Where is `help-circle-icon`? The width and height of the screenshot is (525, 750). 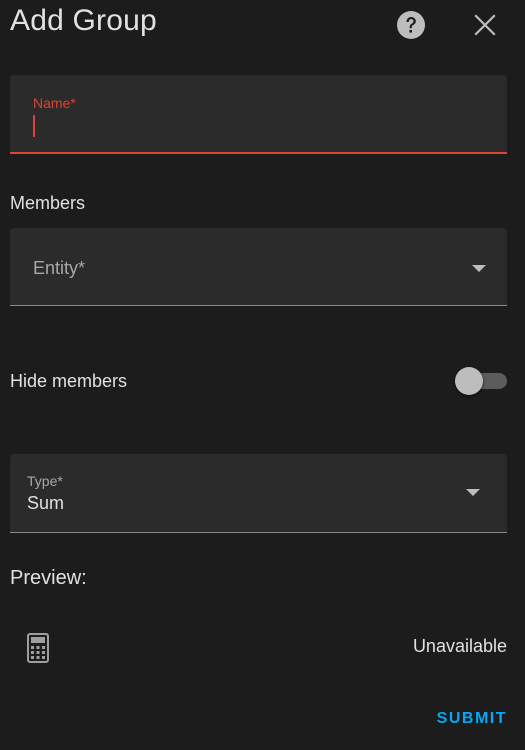
help-circle-icon is located at coordinates (411, 25).